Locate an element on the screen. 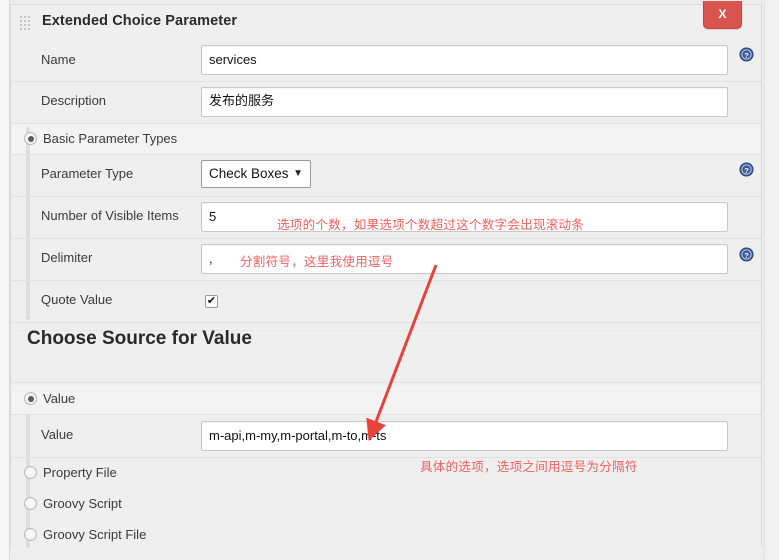 This screenshot has height=560, width=779. divider-above-value-radio is located at coordinates (386, 382).